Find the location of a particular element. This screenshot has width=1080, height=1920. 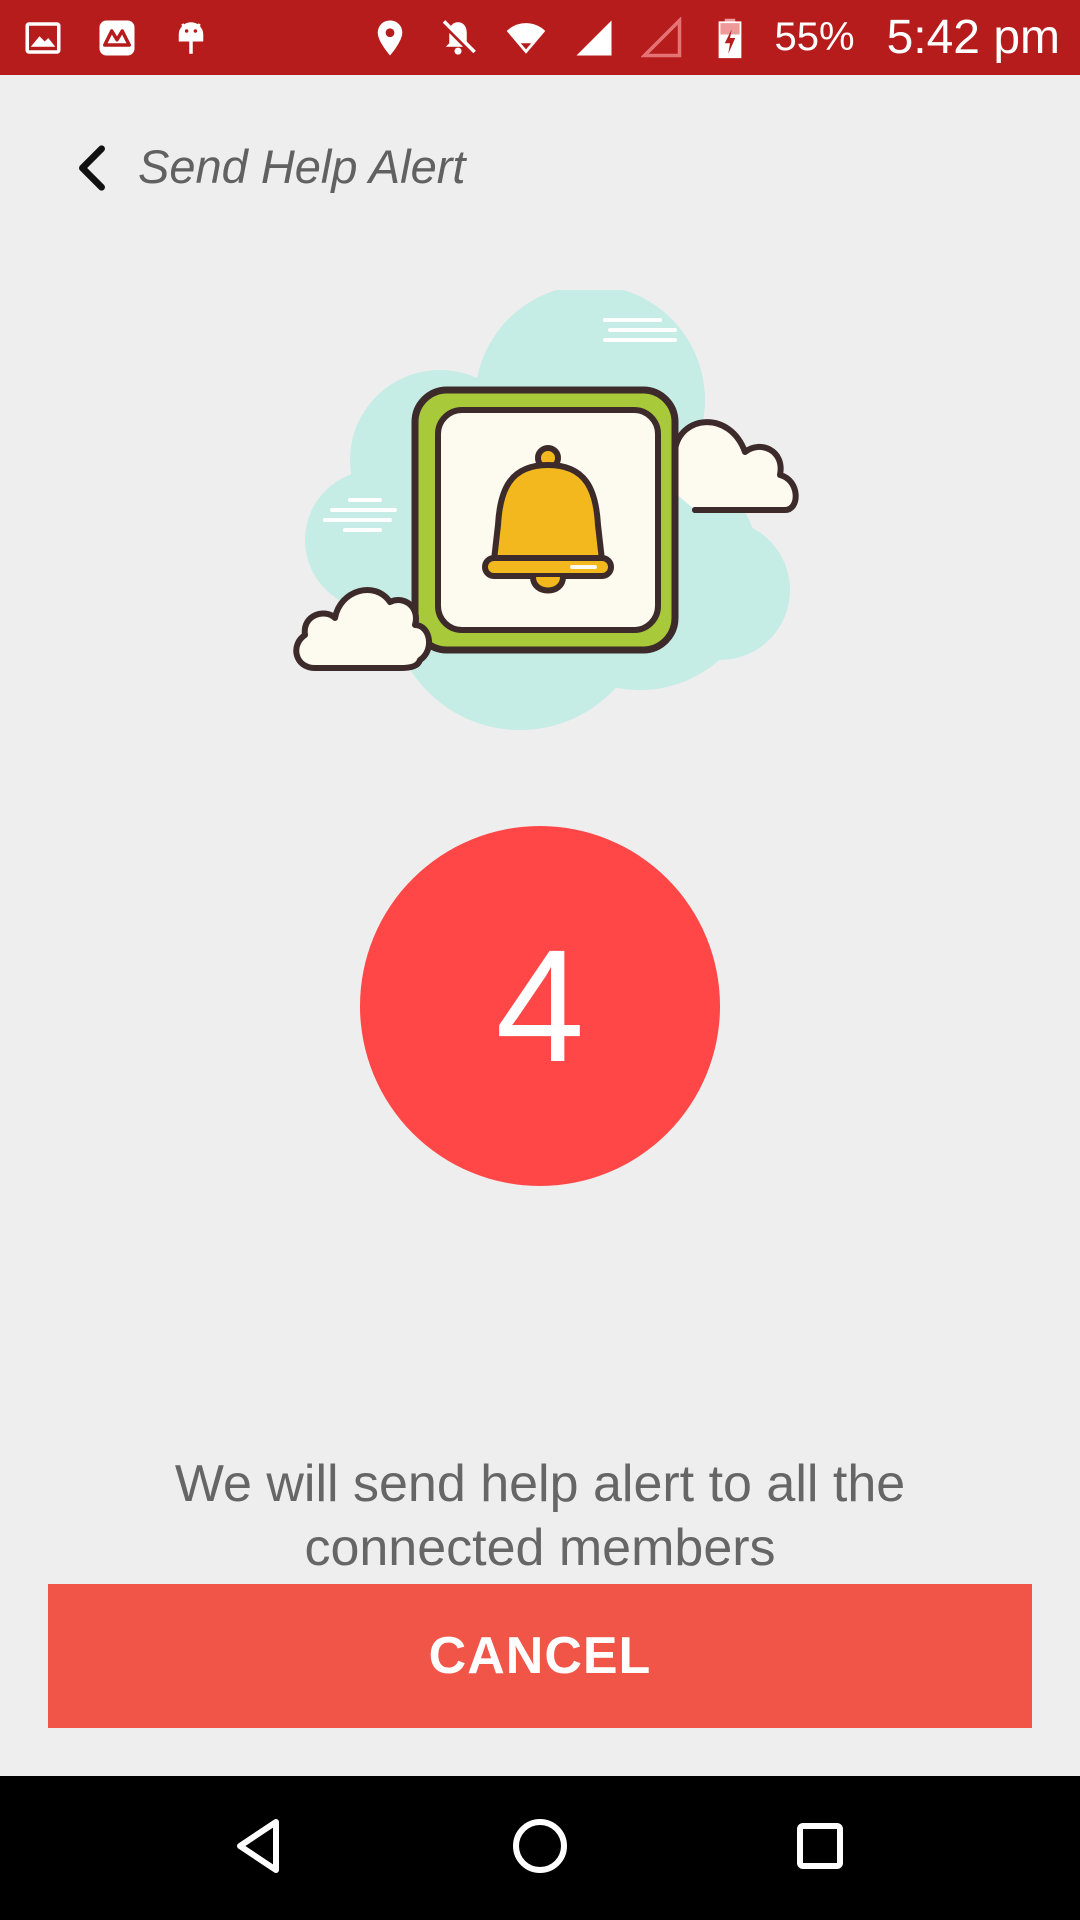

location-icon is located at coordinates (390, 38).